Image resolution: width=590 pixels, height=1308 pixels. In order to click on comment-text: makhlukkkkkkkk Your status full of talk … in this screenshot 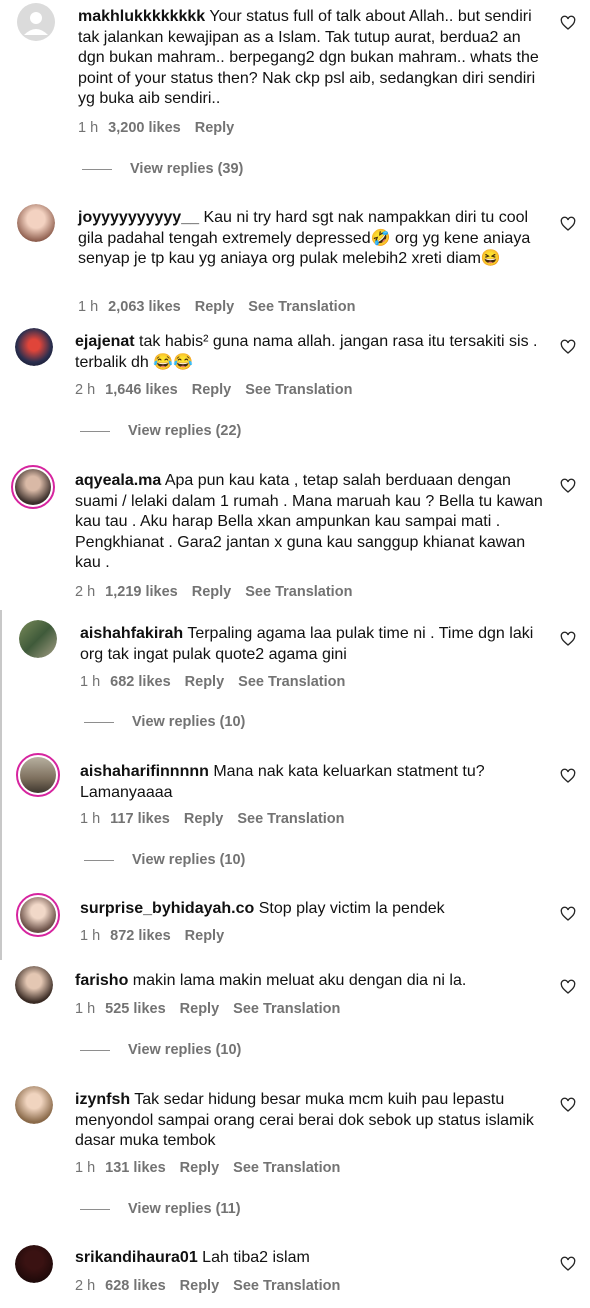, I will do `click(313, 58)`.